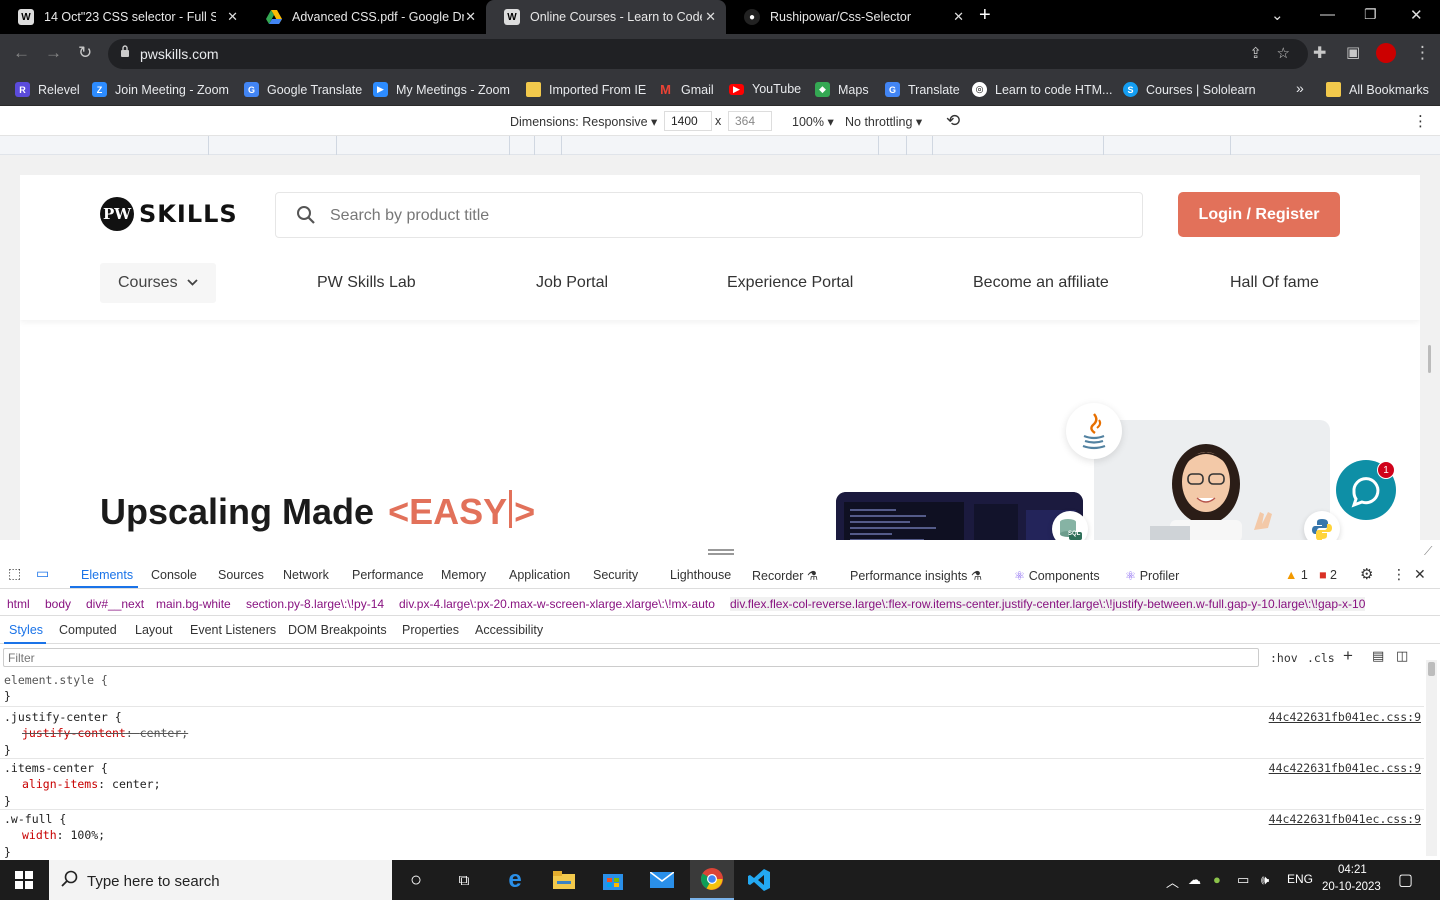 The width and height of the screenshot is (1440, 900). Describe the element at coordinates (388, 575) in the screenshot. I see `tab-performance: Performance` at that location.